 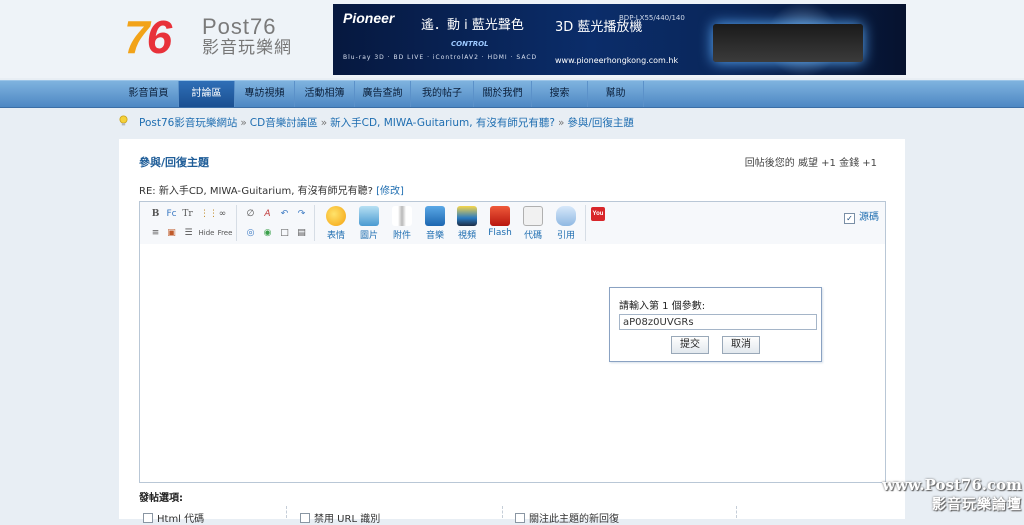 What do you see at coordinates (503, 94) in the screenshot?
I see `nav-about: 關於我們` at bounding box center [503, 94].